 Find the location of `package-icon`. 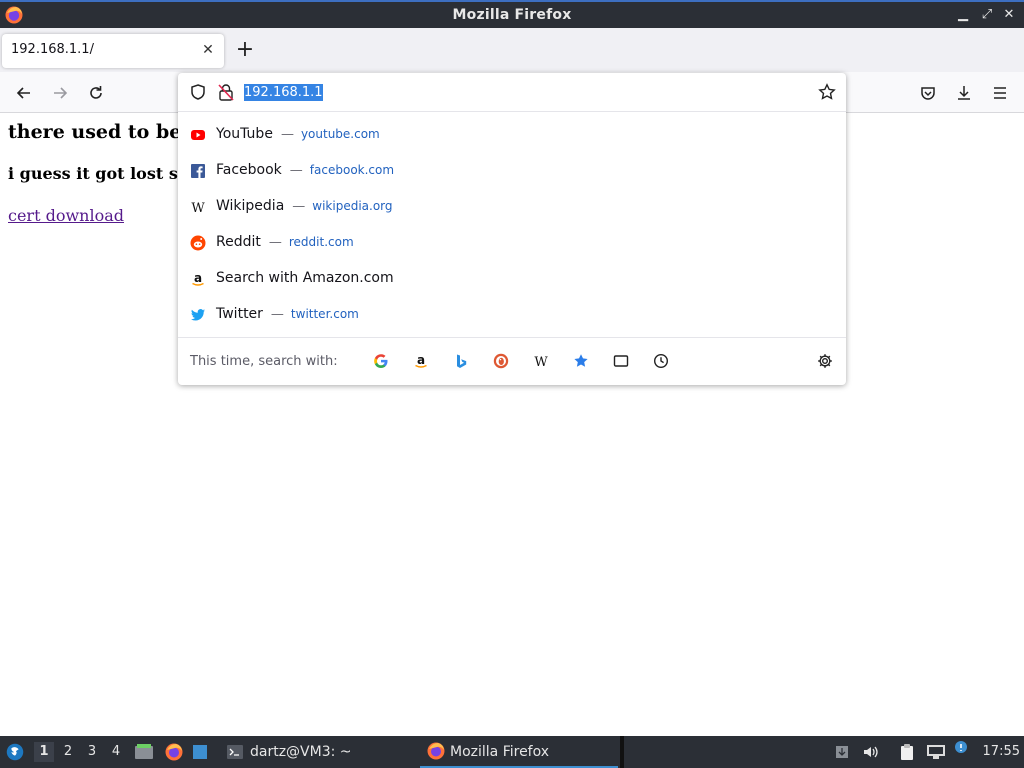

package-icon is located at coordinates (842, 752).